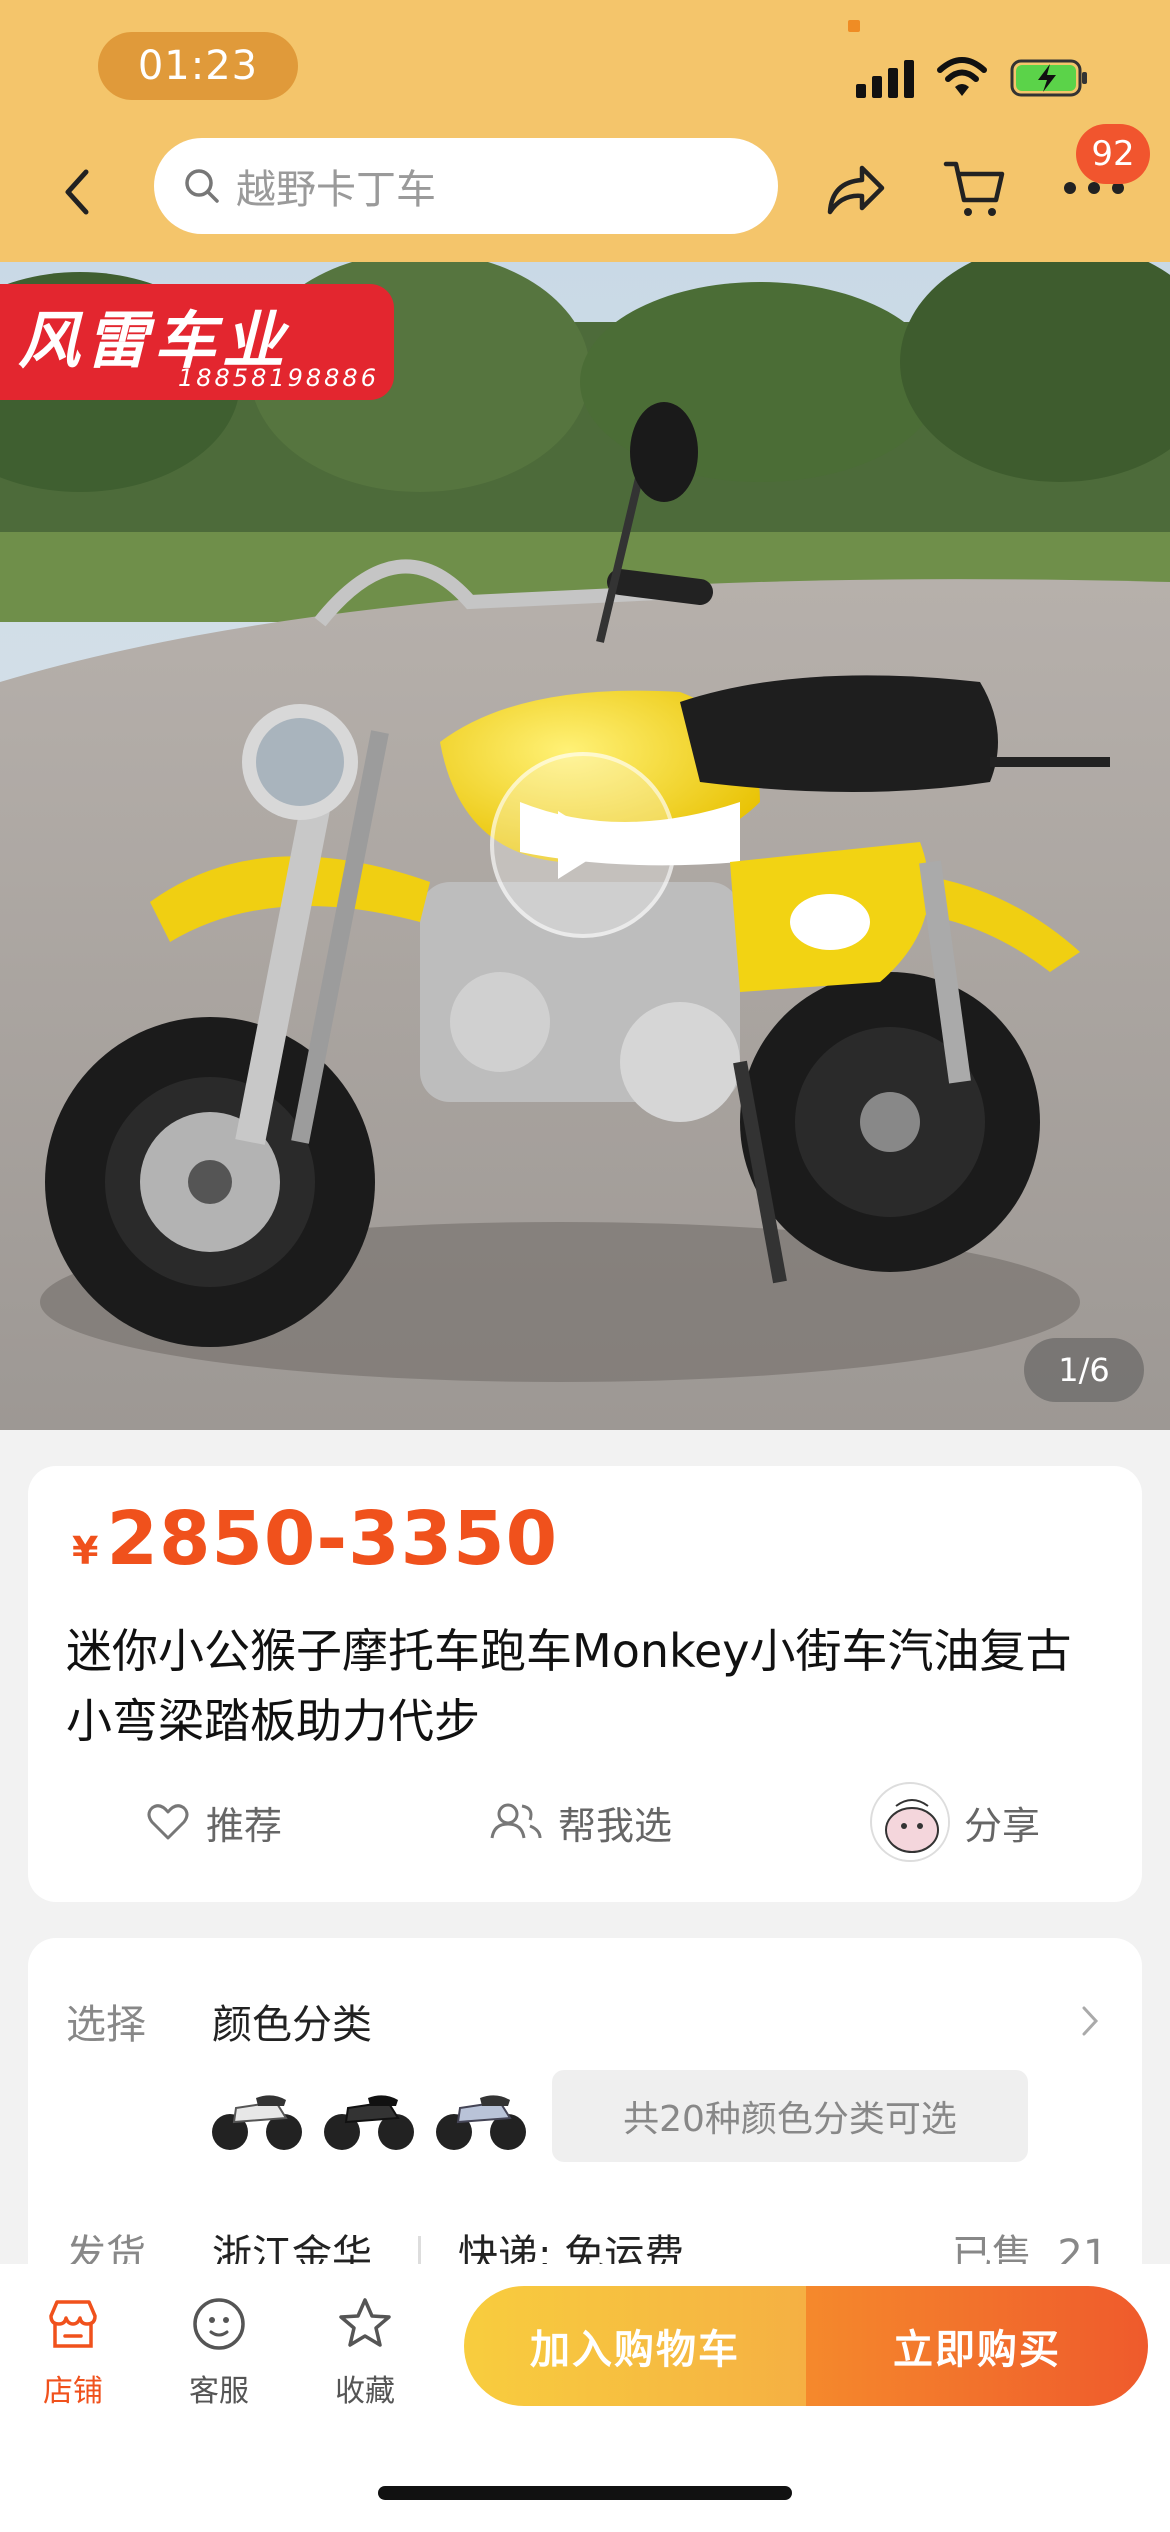 This screenshot has width=1170, height=2532. What do you see at coordinates (1113, 154) in the screenshot?
I see `cart-badge: 92` at bounding box center [1113, 154].